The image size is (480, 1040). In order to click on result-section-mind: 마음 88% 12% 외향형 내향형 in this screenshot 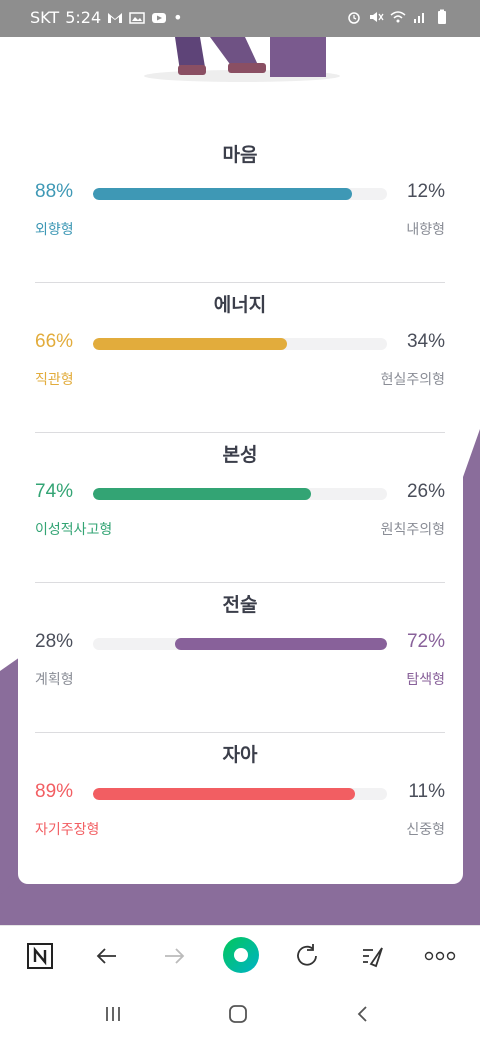, I will do `click(240, 208)`.